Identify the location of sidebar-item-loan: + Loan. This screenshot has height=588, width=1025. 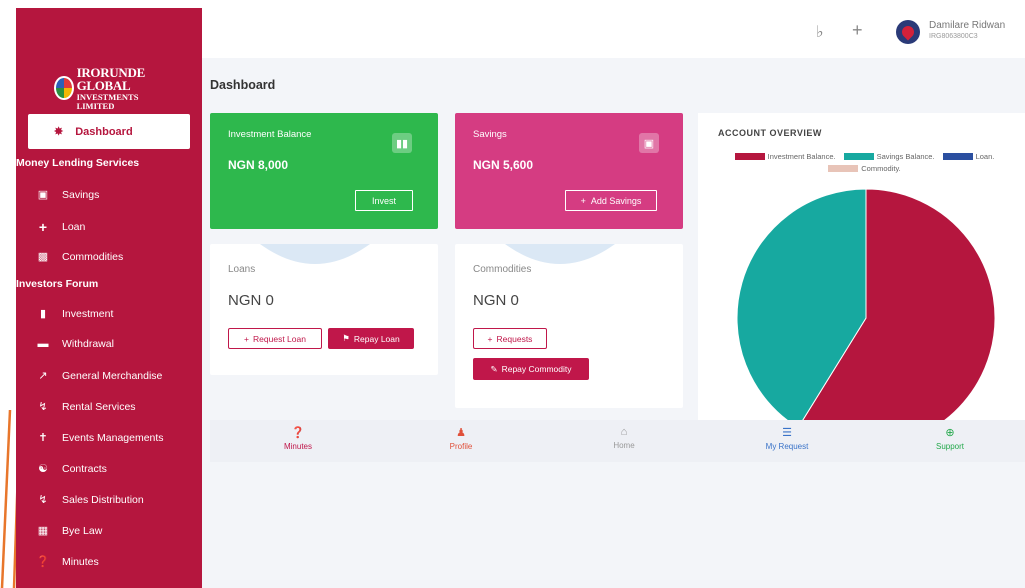
(60, 227).